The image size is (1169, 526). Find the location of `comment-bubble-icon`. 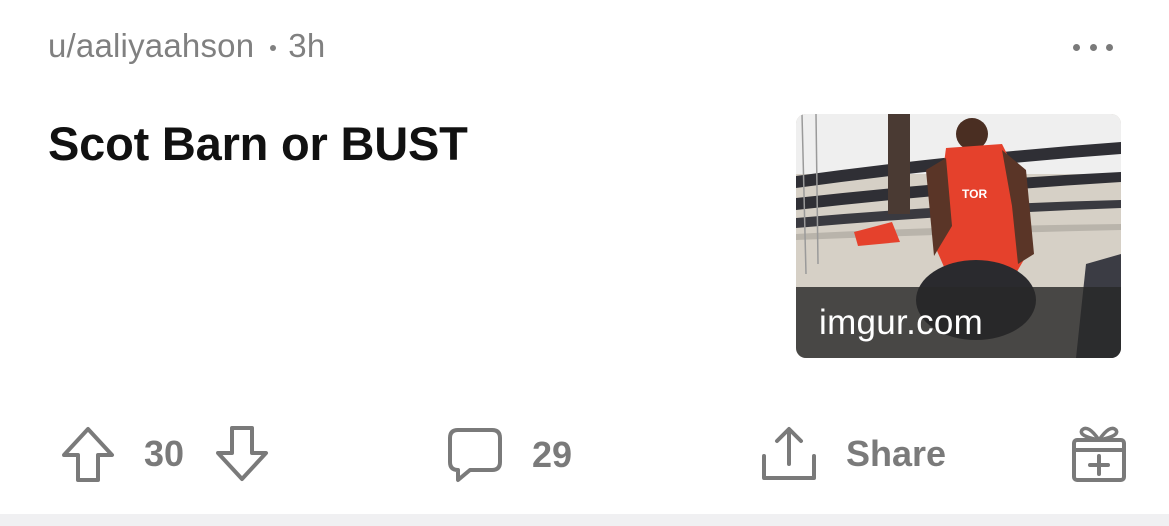

comment-bubble-icon is located at coordinates (475, 455).